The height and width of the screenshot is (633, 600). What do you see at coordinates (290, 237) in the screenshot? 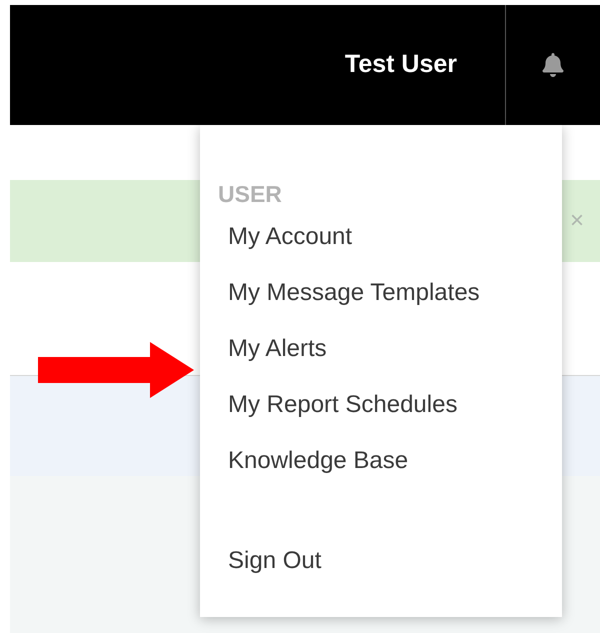
I see `menu-item: My Account` at bounding box center [290, 237].